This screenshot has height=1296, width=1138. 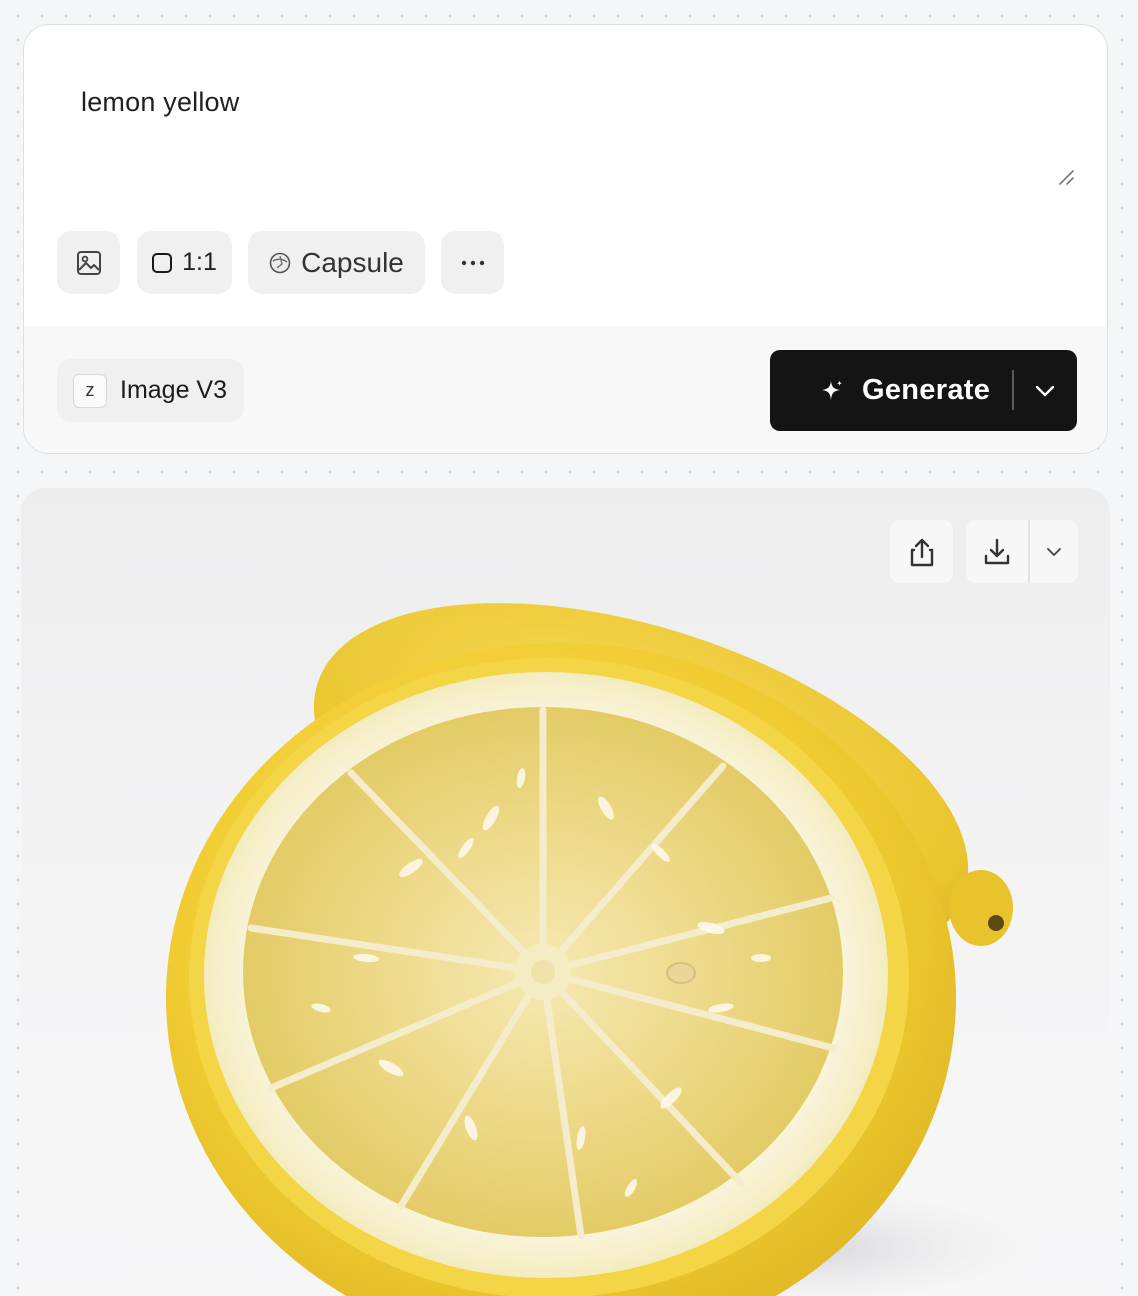 I want to click on generate-options-button, so click(x=1044, y=390).